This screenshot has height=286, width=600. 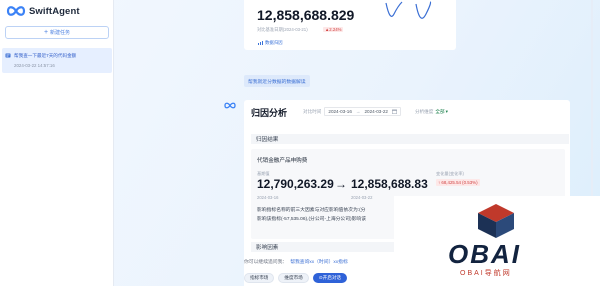 What do you see at coordinates (277, 81) in the screenshot?
I see `user-message-bubble: 帮我就近分数据的数据解读` at bounding box center [277, 81].